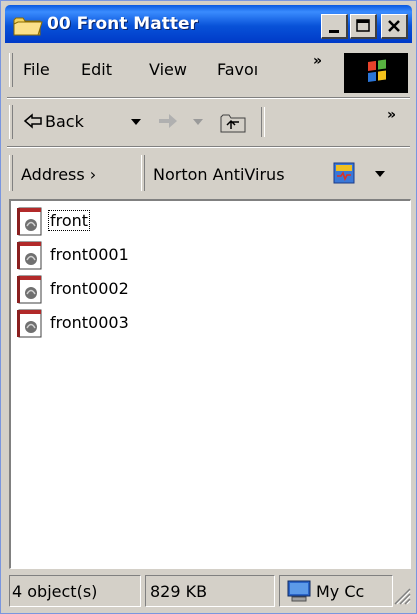  Describe the element at coordinates (69, 220) in the screenshot. I see `file-name: front` at that location.